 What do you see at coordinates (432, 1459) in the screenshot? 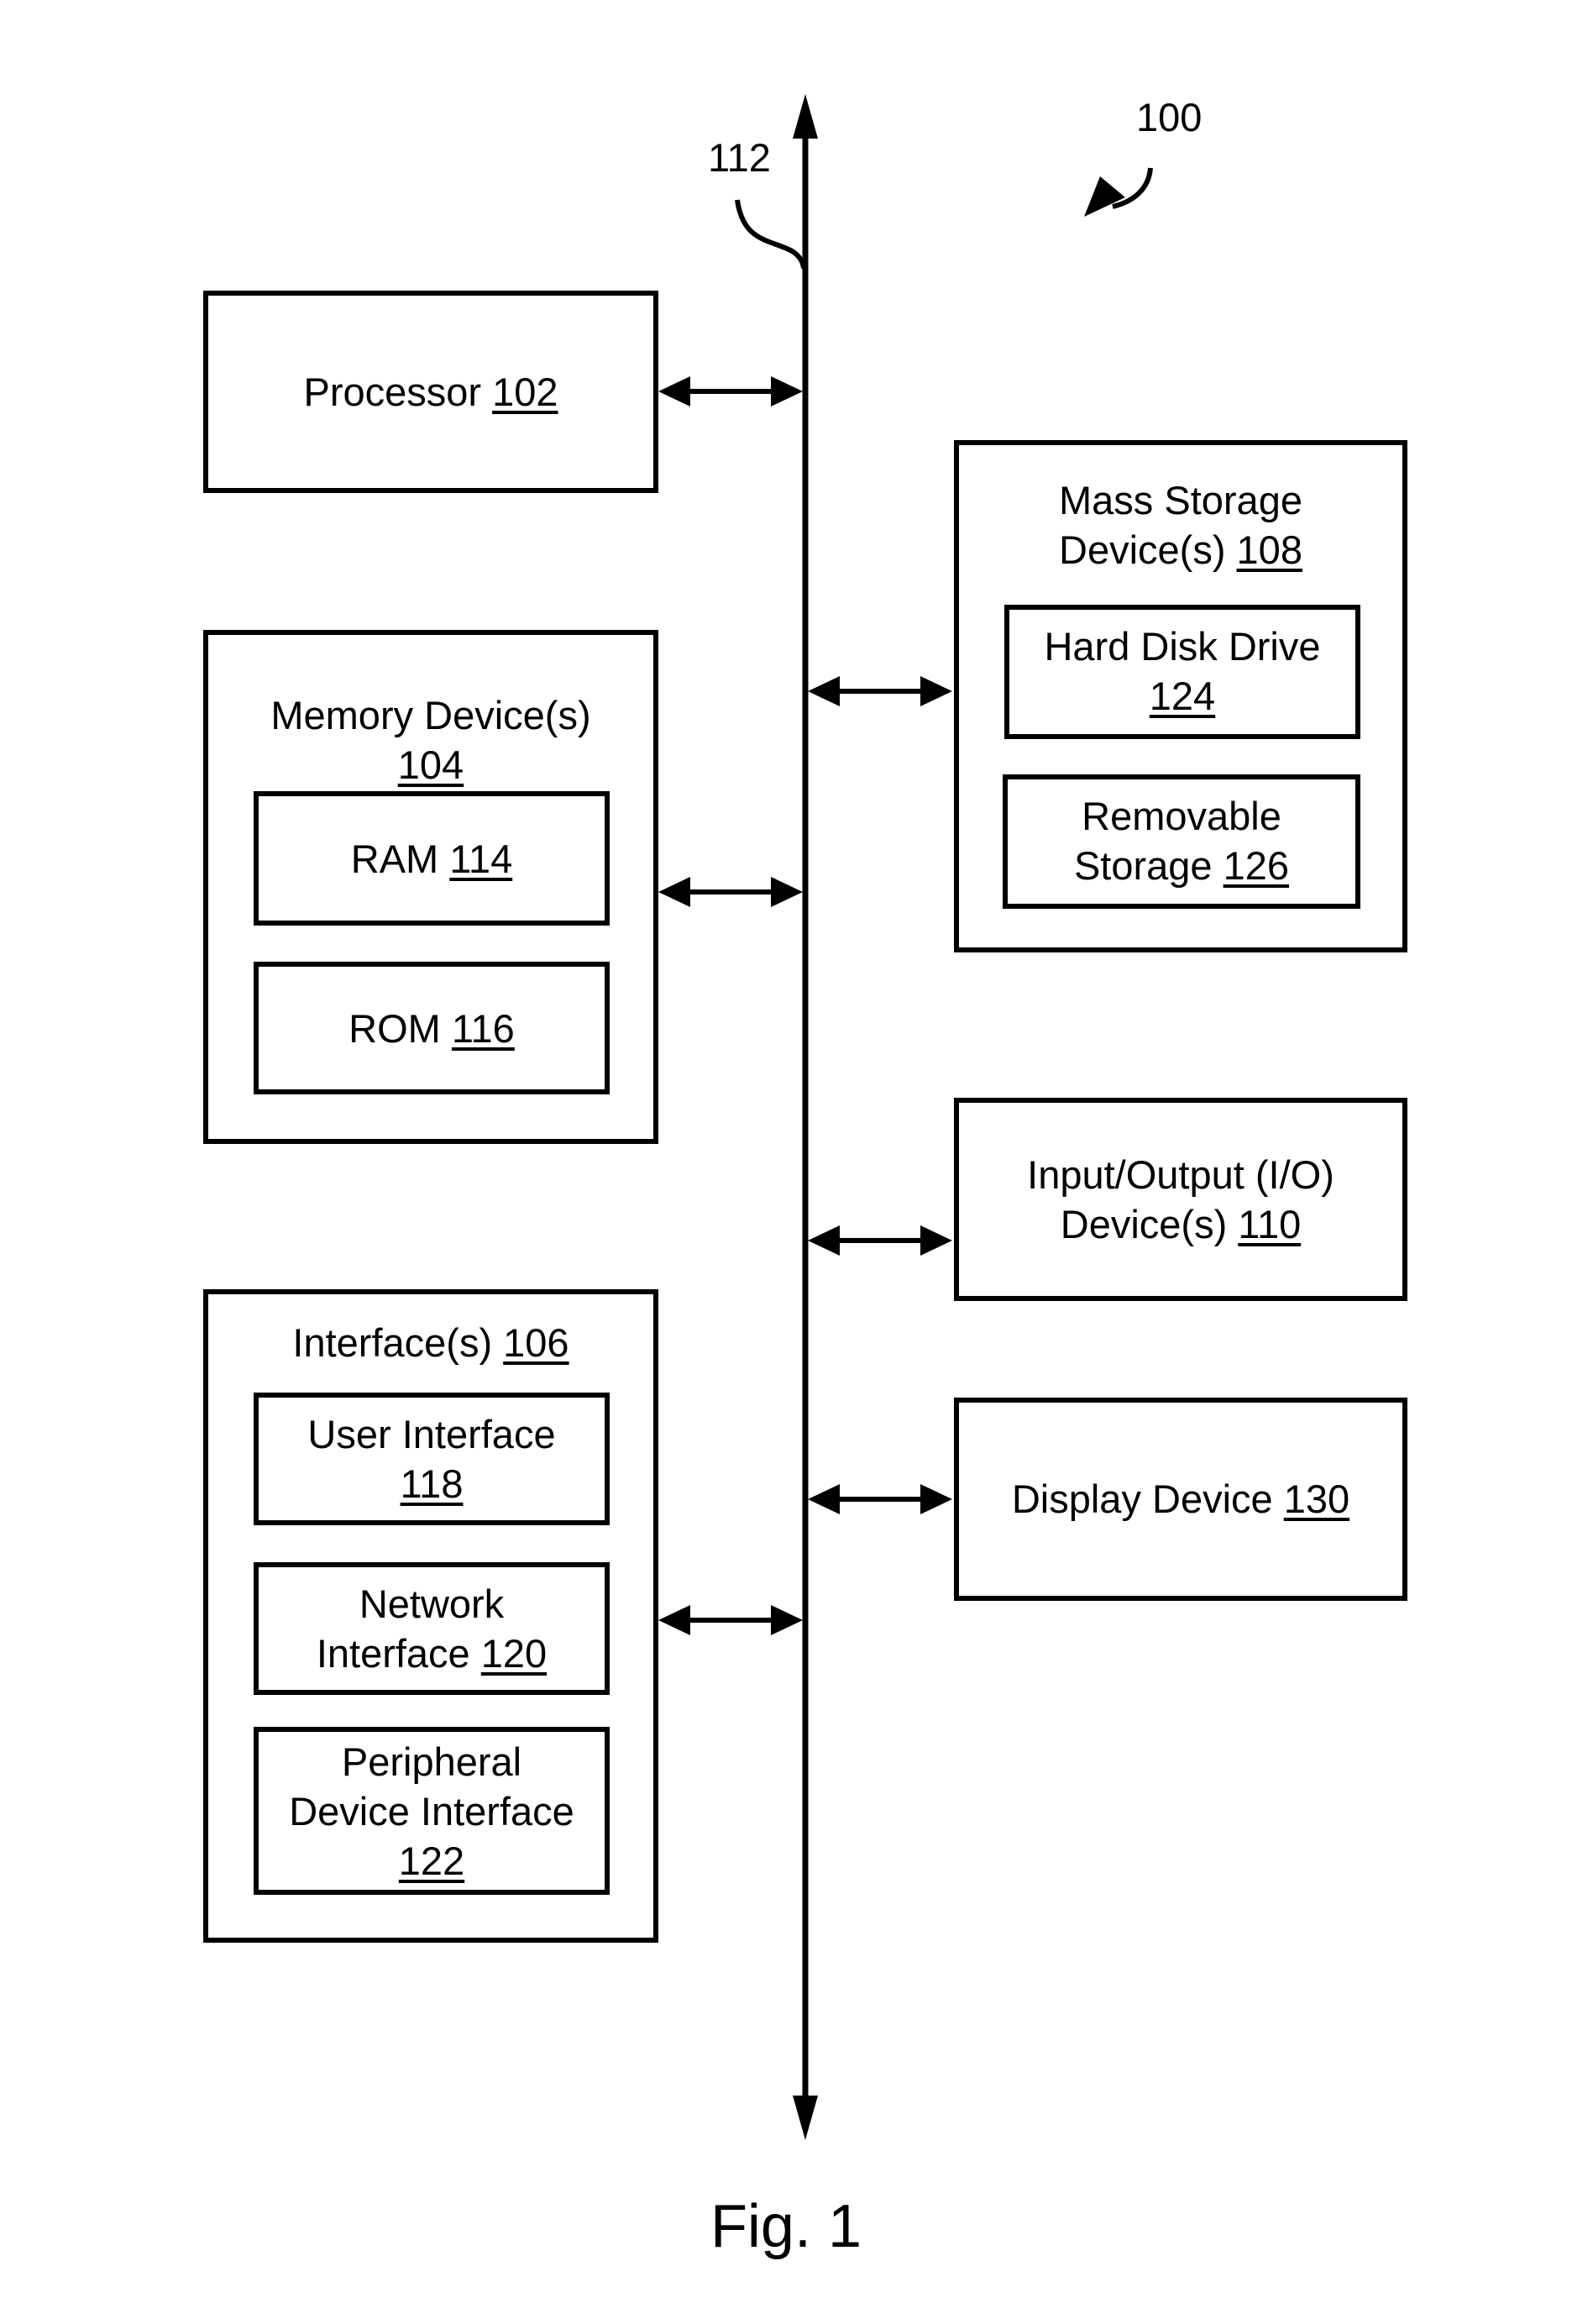
I see `user-interface-block: User Interface 118` at bounding box center [432, 1459].